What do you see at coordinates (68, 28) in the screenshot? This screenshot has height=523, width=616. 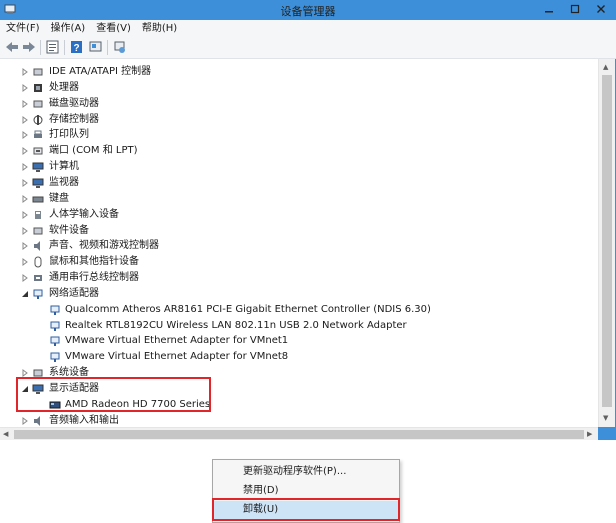 I see `menu-action: 操作(A)` at bounding box center [68, 28].